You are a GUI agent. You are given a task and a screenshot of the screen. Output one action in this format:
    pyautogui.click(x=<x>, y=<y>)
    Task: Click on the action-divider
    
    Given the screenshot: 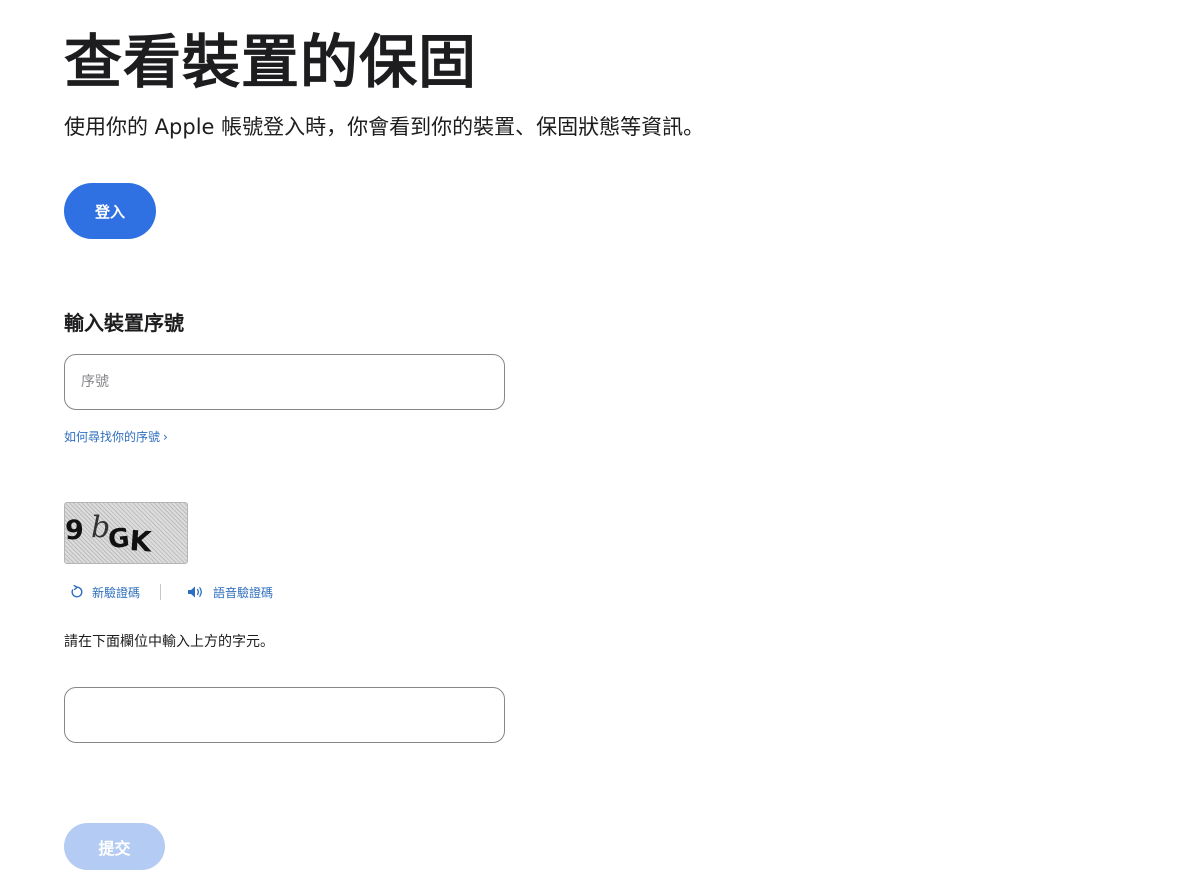 What is the action you would take?
    pyautogui.click(x=161, y=592)
    